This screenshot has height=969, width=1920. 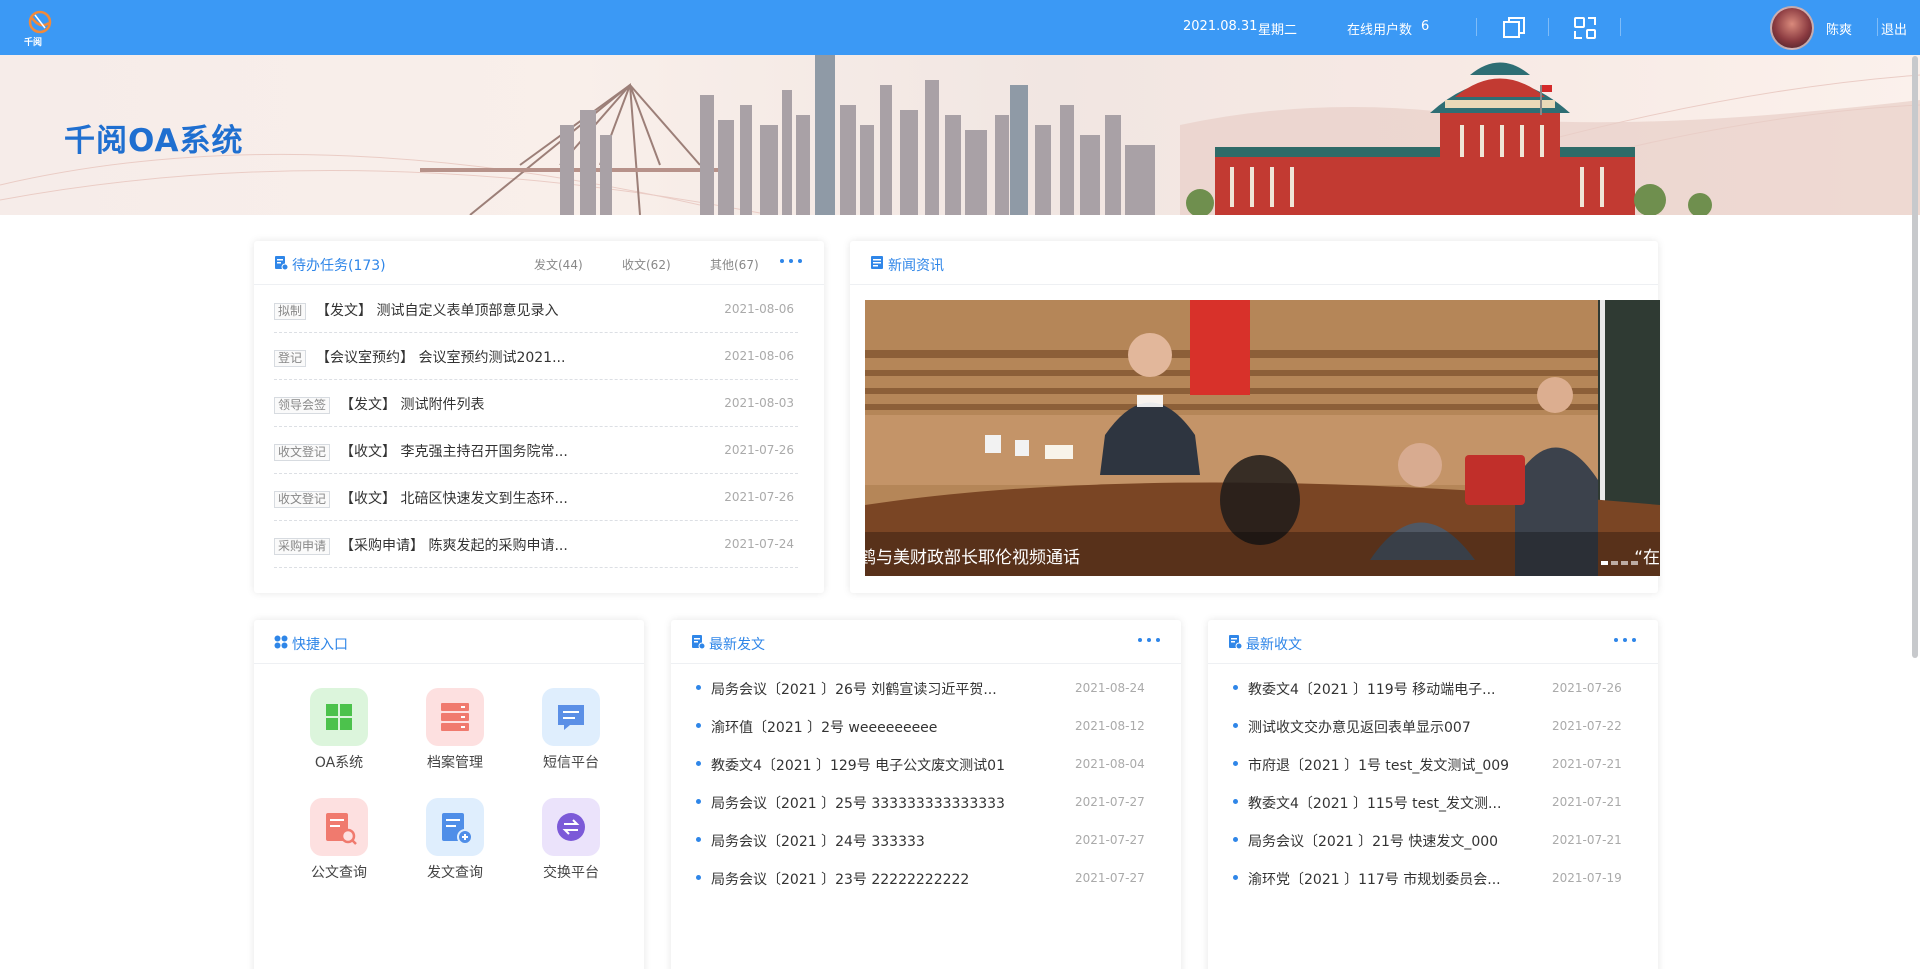 What do you see at coordinates (571, 717) in the screenshot?
I see `sms-icon` at bounding box center [571, 717].